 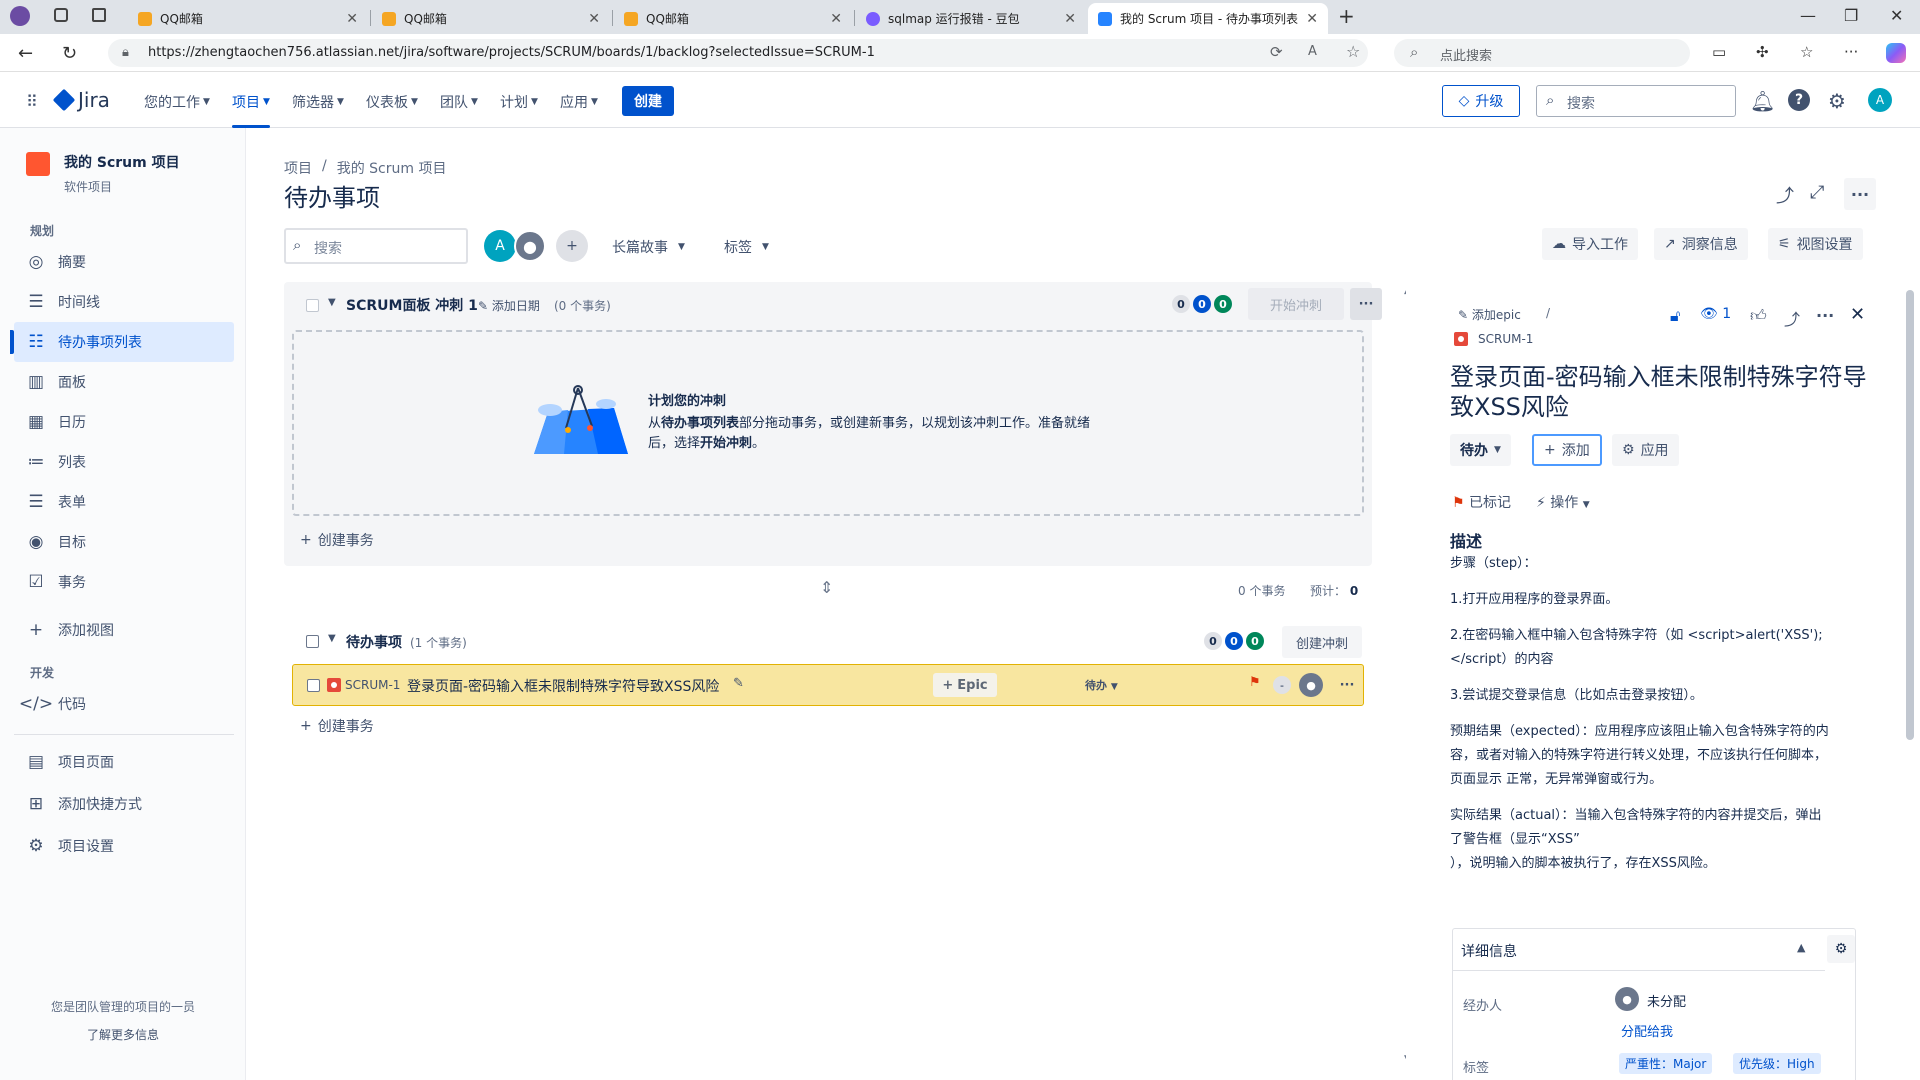 I want to click on lock-icon: 🔓︎, so click(x=1675, y=316).